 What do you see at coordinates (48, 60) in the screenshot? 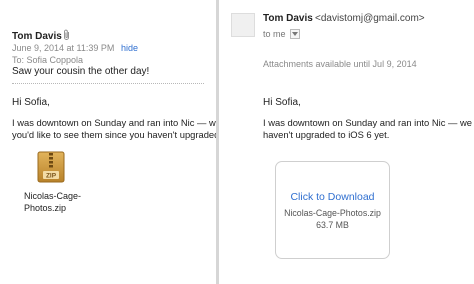
I see `recipient-line: To: Sofia Coppola` at bounding box center [48, 60].